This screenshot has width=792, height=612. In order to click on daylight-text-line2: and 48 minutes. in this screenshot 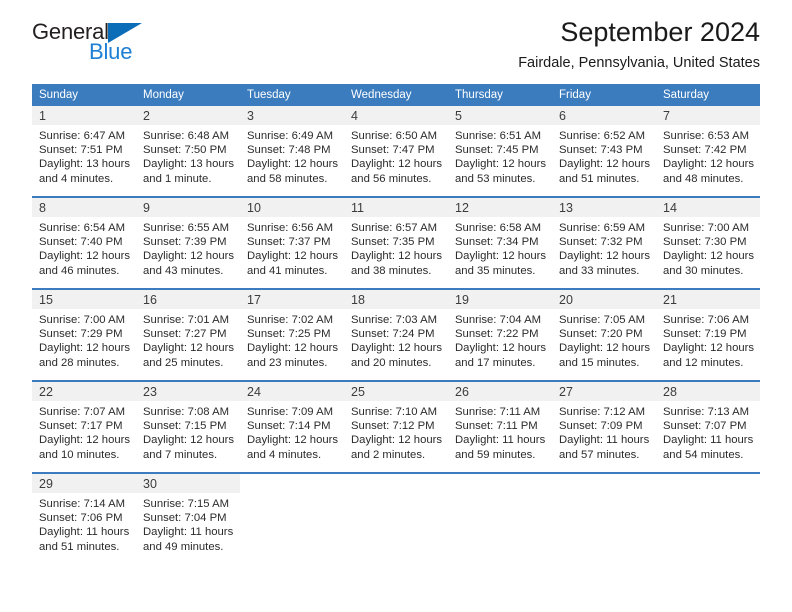, I will do `click(703, 178)`.